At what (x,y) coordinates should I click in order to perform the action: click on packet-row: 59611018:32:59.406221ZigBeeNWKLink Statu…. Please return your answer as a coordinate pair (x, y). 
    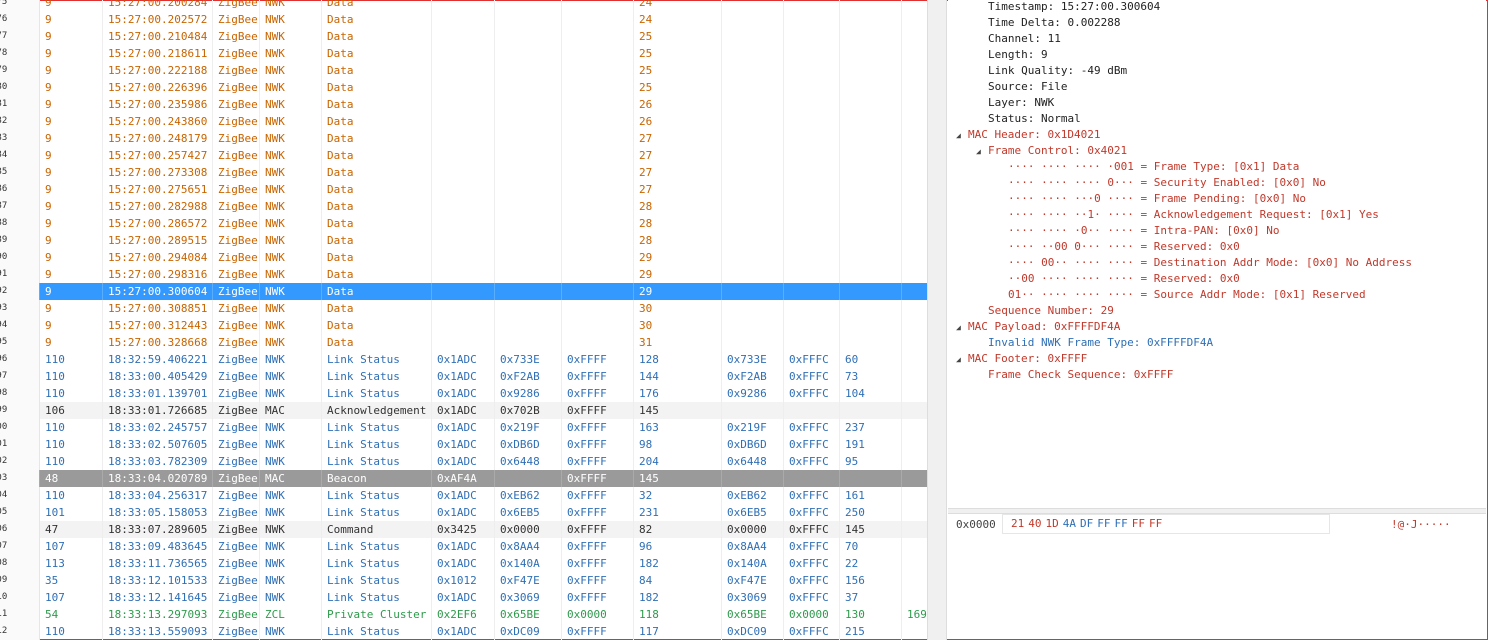
    Looking at the image, I should click on (463, 359).